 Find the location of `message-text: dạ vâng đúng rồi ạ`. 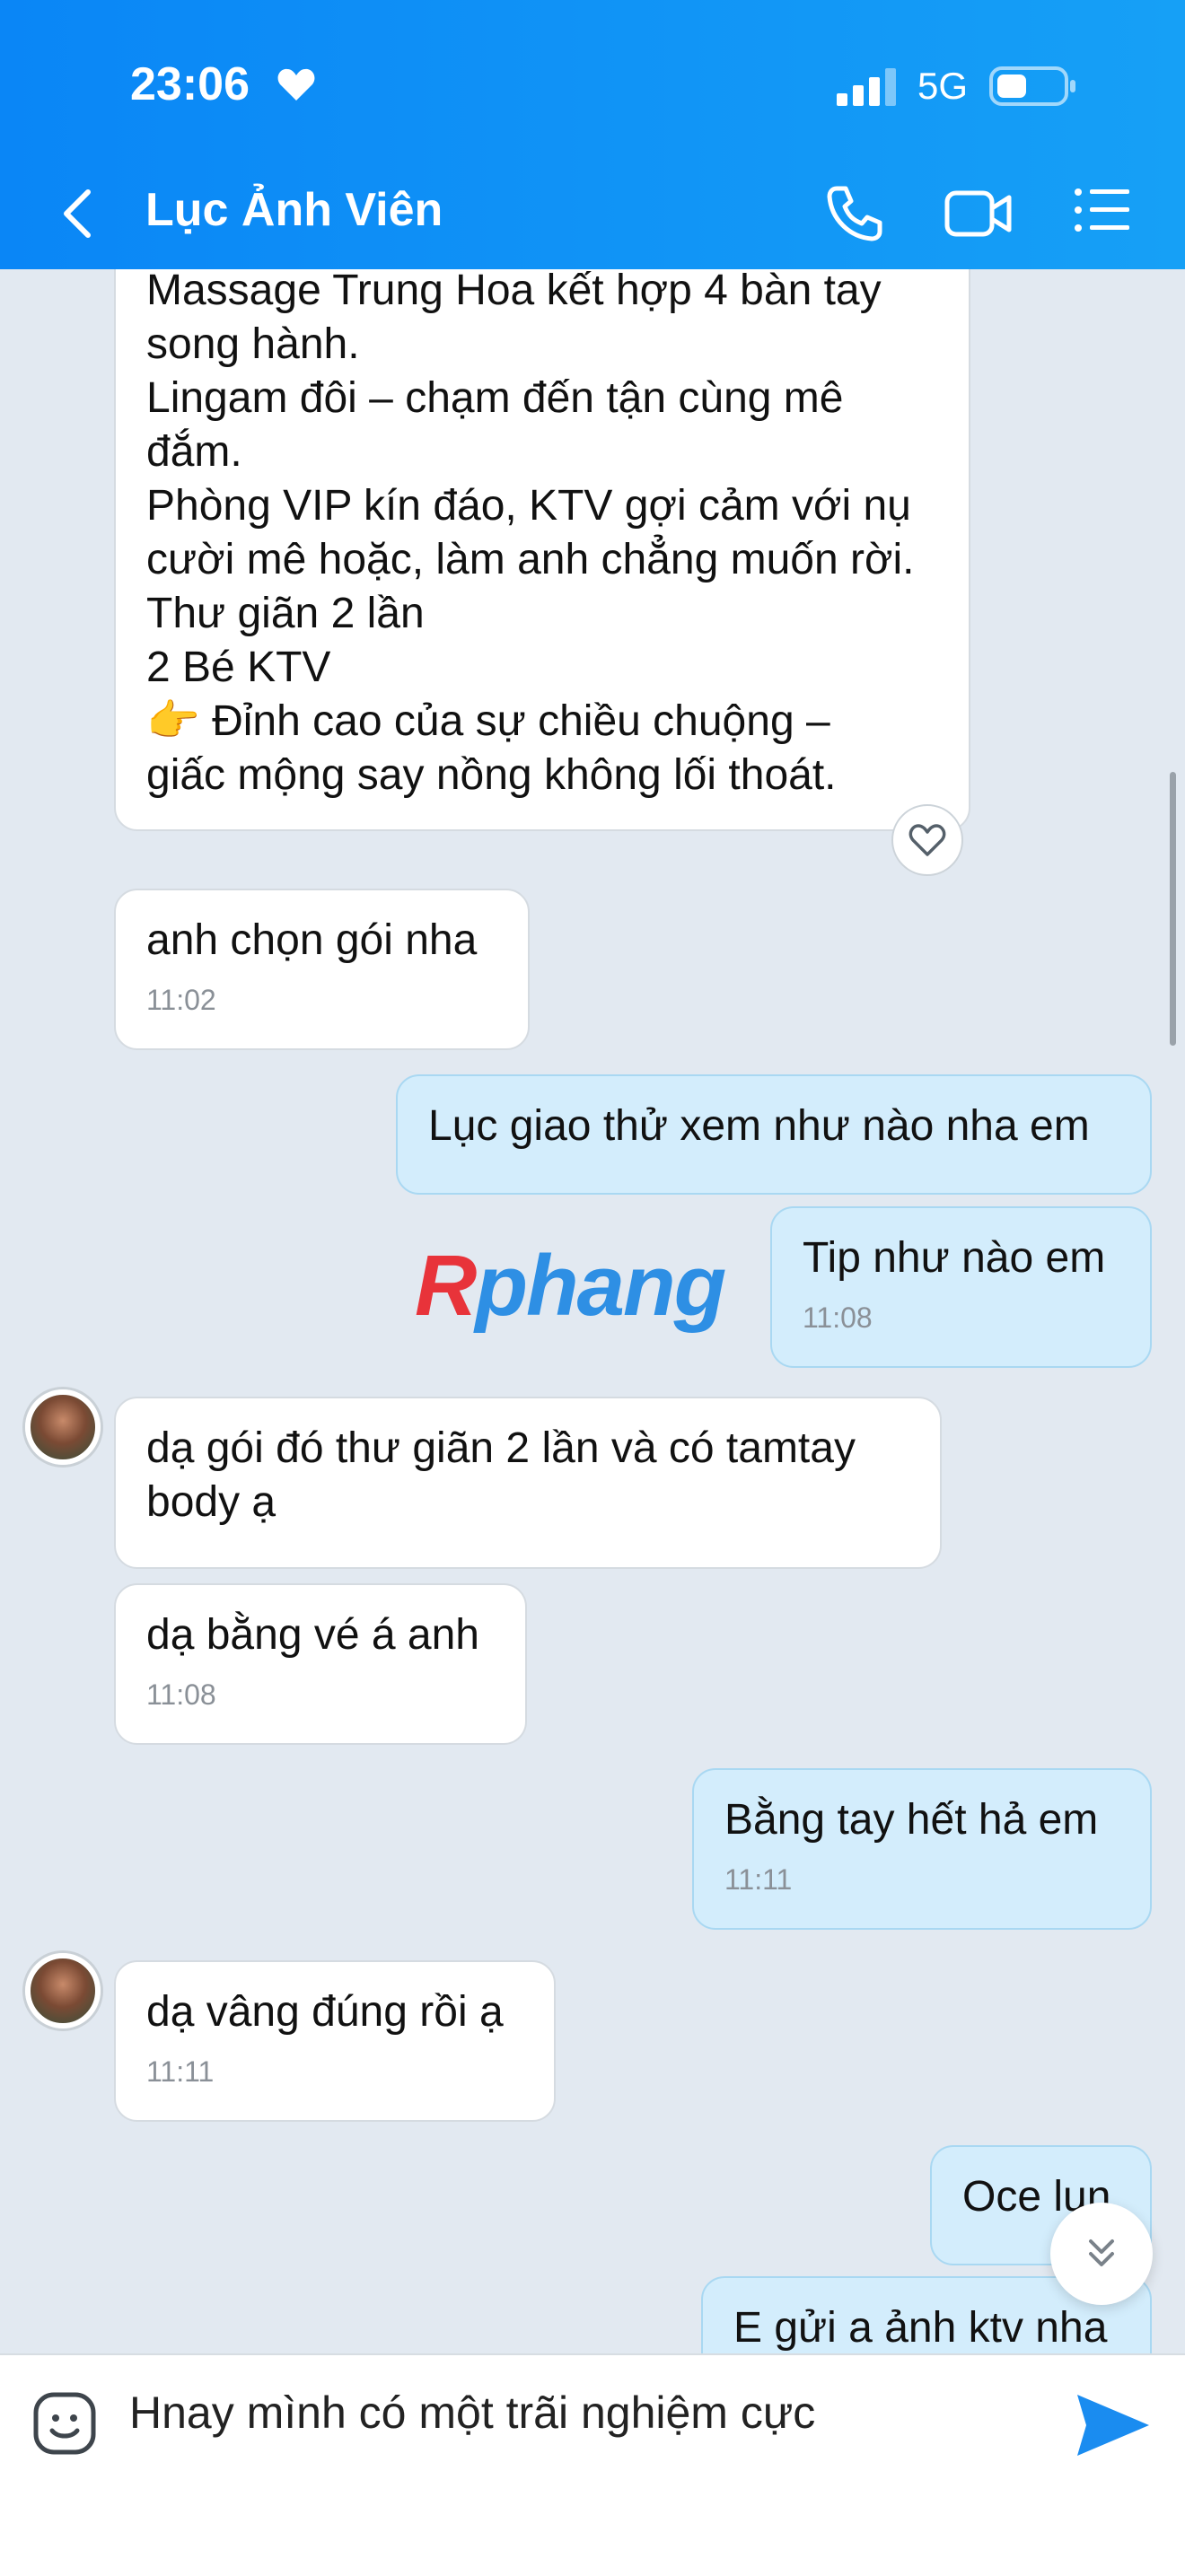

message-text: dạ vâng đúng rồi ạ is located at coordinates (325, 2012).